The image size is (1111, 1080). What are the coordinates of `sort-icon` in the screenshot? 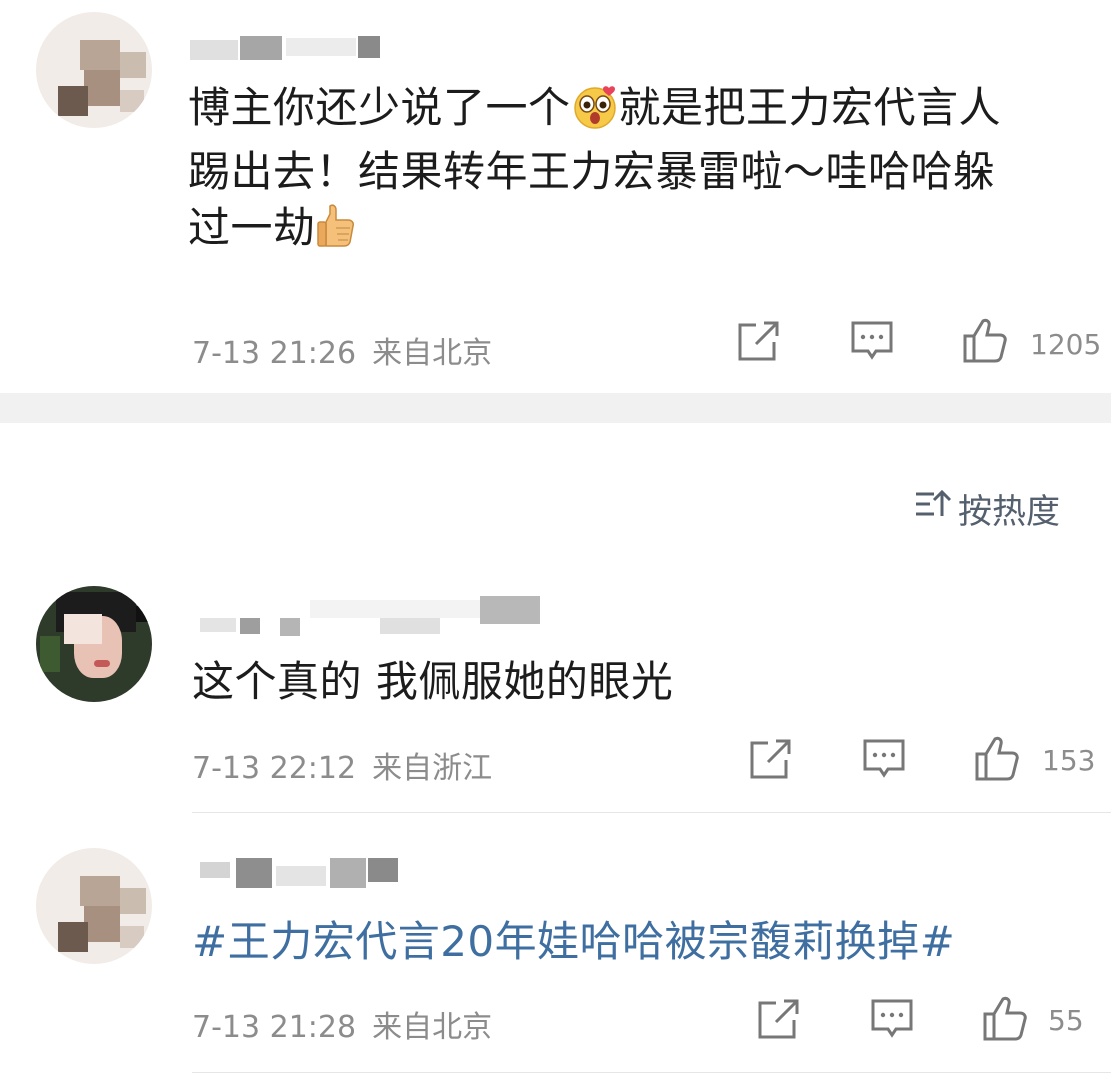 It's located at (933, 508).